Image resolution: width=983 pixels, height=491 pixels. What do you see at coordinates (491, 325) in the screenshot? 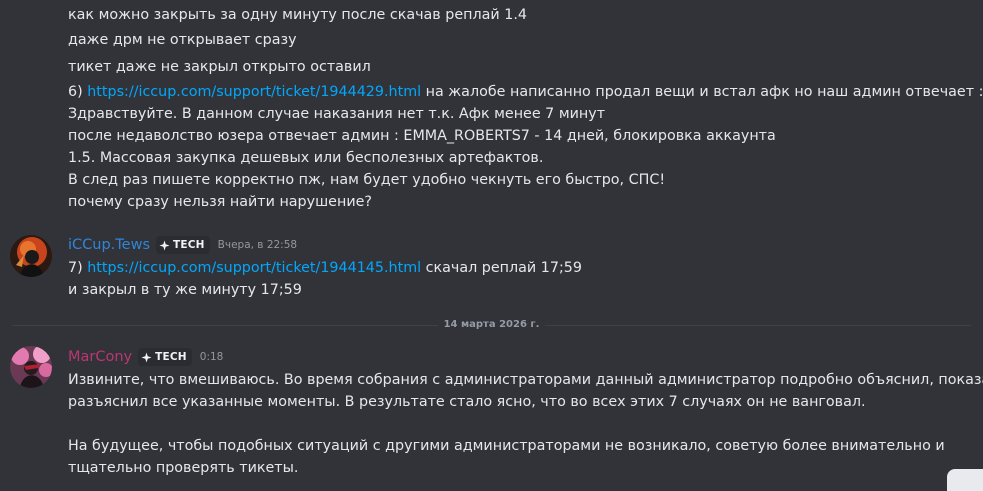
I see `date-divider-label: 14 марта 2026 г.` at bounding box center [491, 325].